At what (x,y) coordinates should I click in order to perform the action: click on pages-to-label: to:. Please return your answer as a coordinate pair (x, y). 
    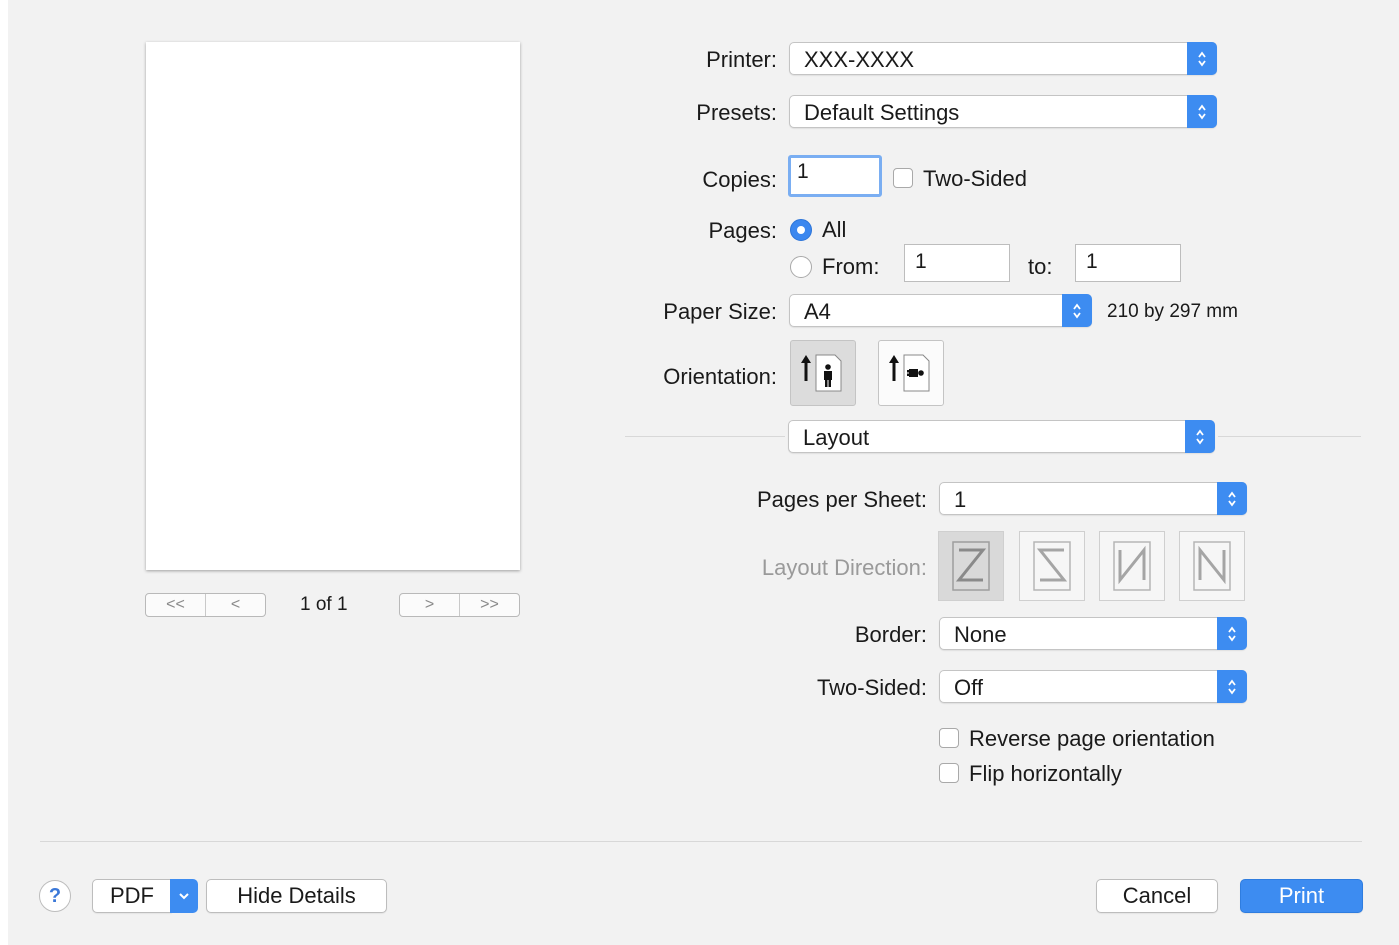
    Looking at the image, I should click on (1040, 266).